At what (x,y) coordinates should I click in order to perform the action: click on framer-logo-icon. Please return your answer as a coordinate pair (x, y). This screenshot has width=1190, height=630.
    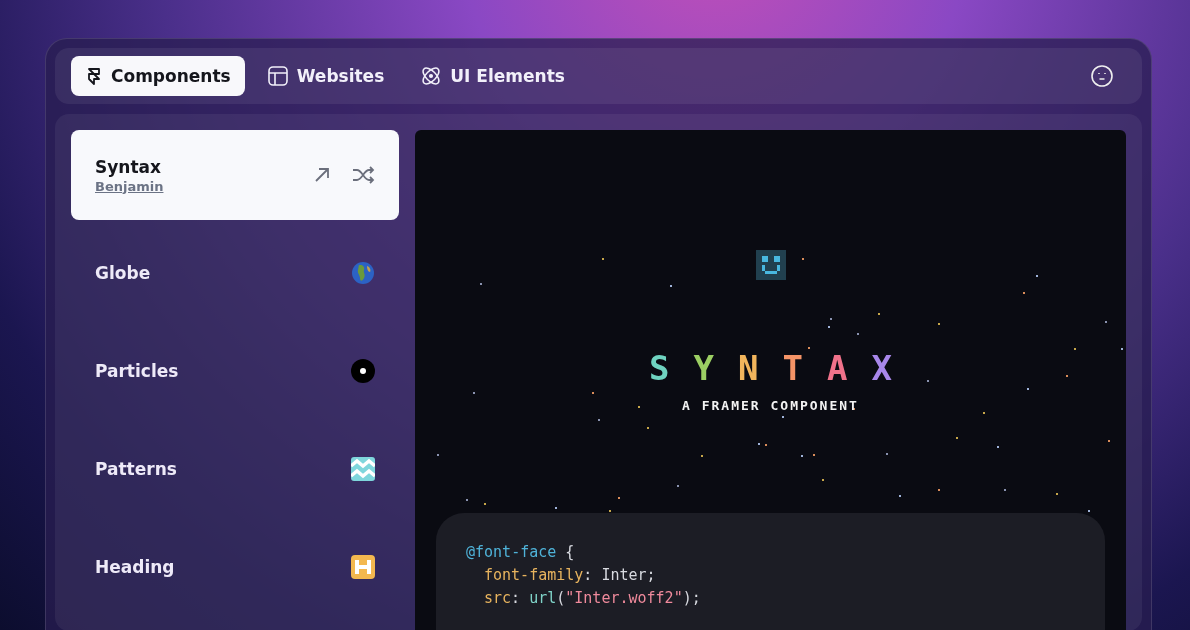
    Looking at the image, I should click on (94, 76).